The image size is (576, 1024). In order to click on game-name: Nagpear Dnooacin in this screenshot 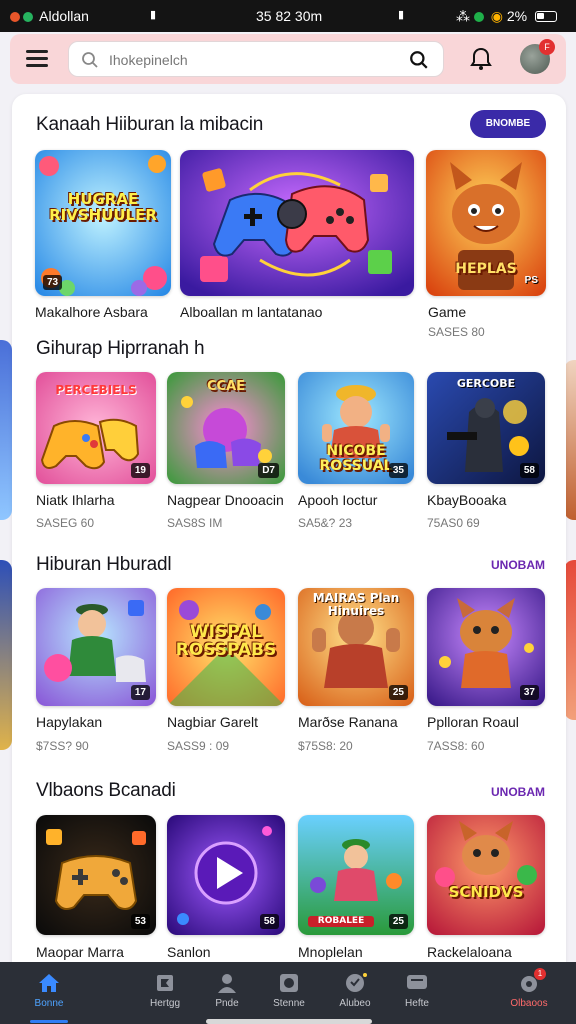, I will do `click(225, 500)`.